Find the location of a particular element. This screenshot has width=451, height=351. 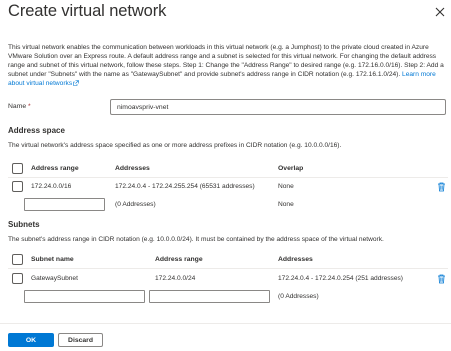

select-all-address-checkbox is located at coordinates (17, 168).